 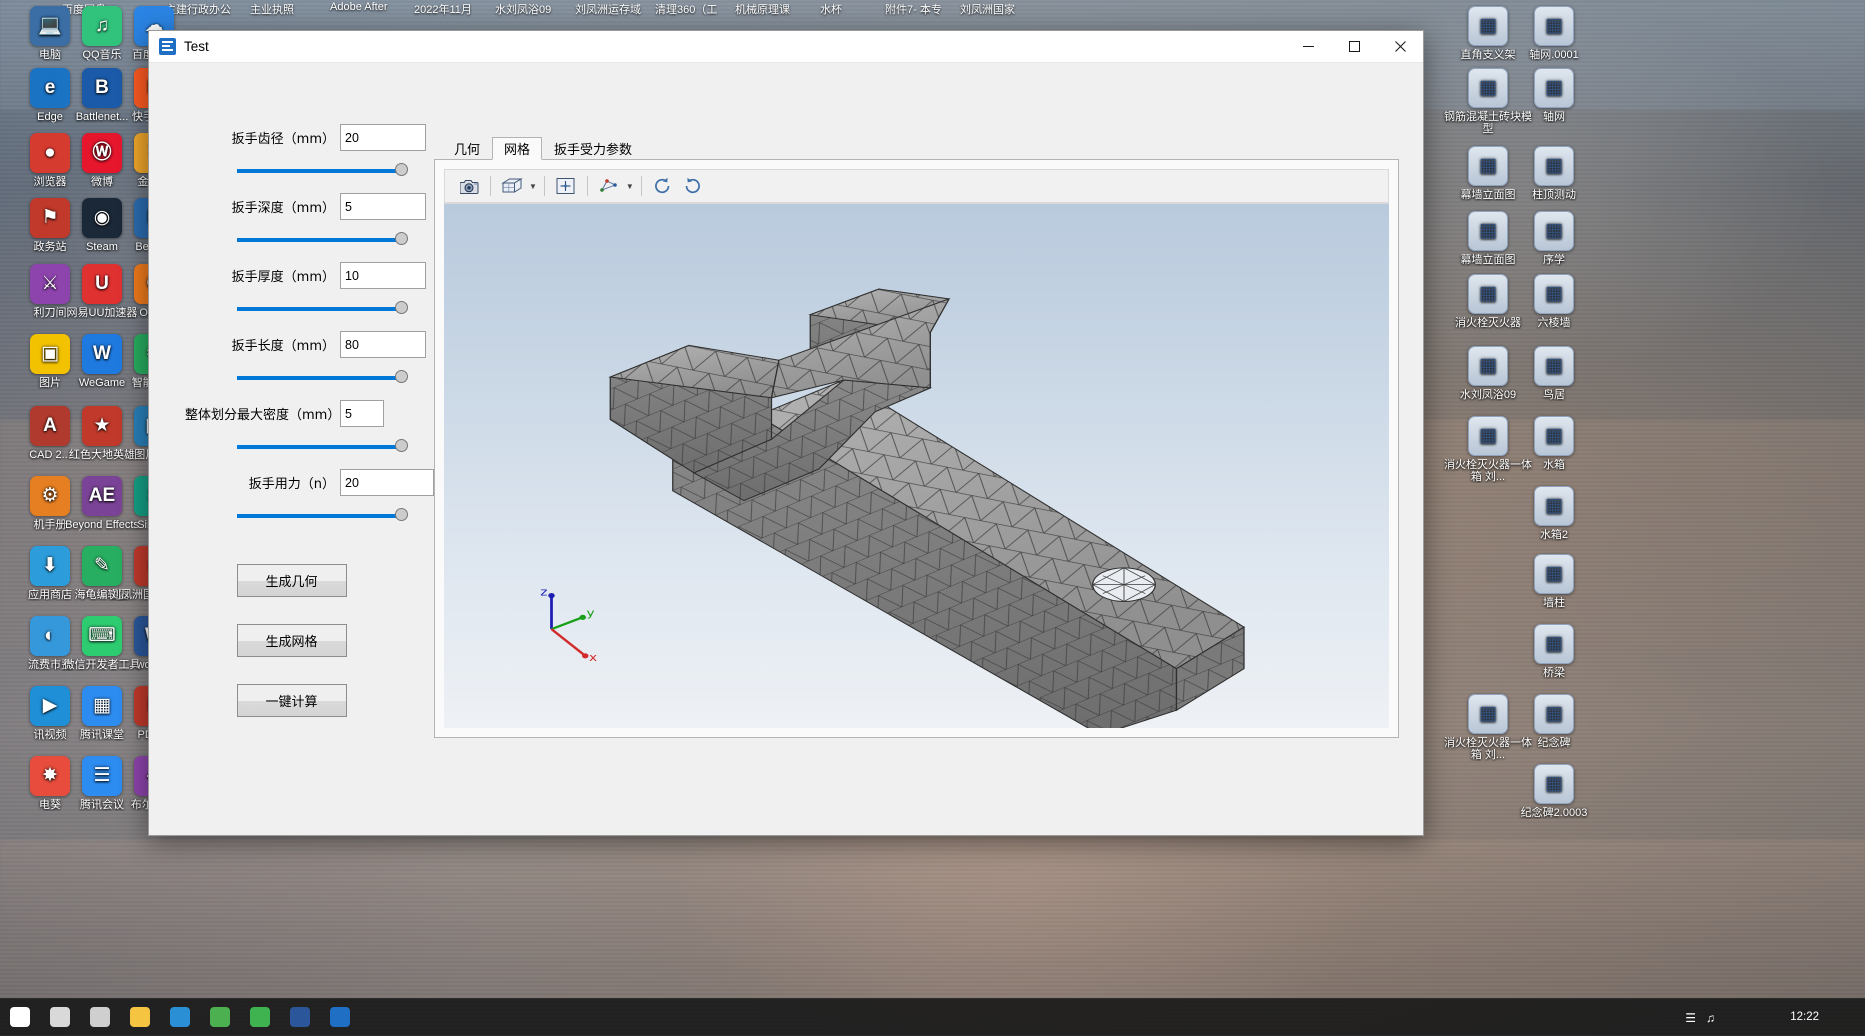 I want to click on tab-geometry: 几何, so click(x=467, y=148).